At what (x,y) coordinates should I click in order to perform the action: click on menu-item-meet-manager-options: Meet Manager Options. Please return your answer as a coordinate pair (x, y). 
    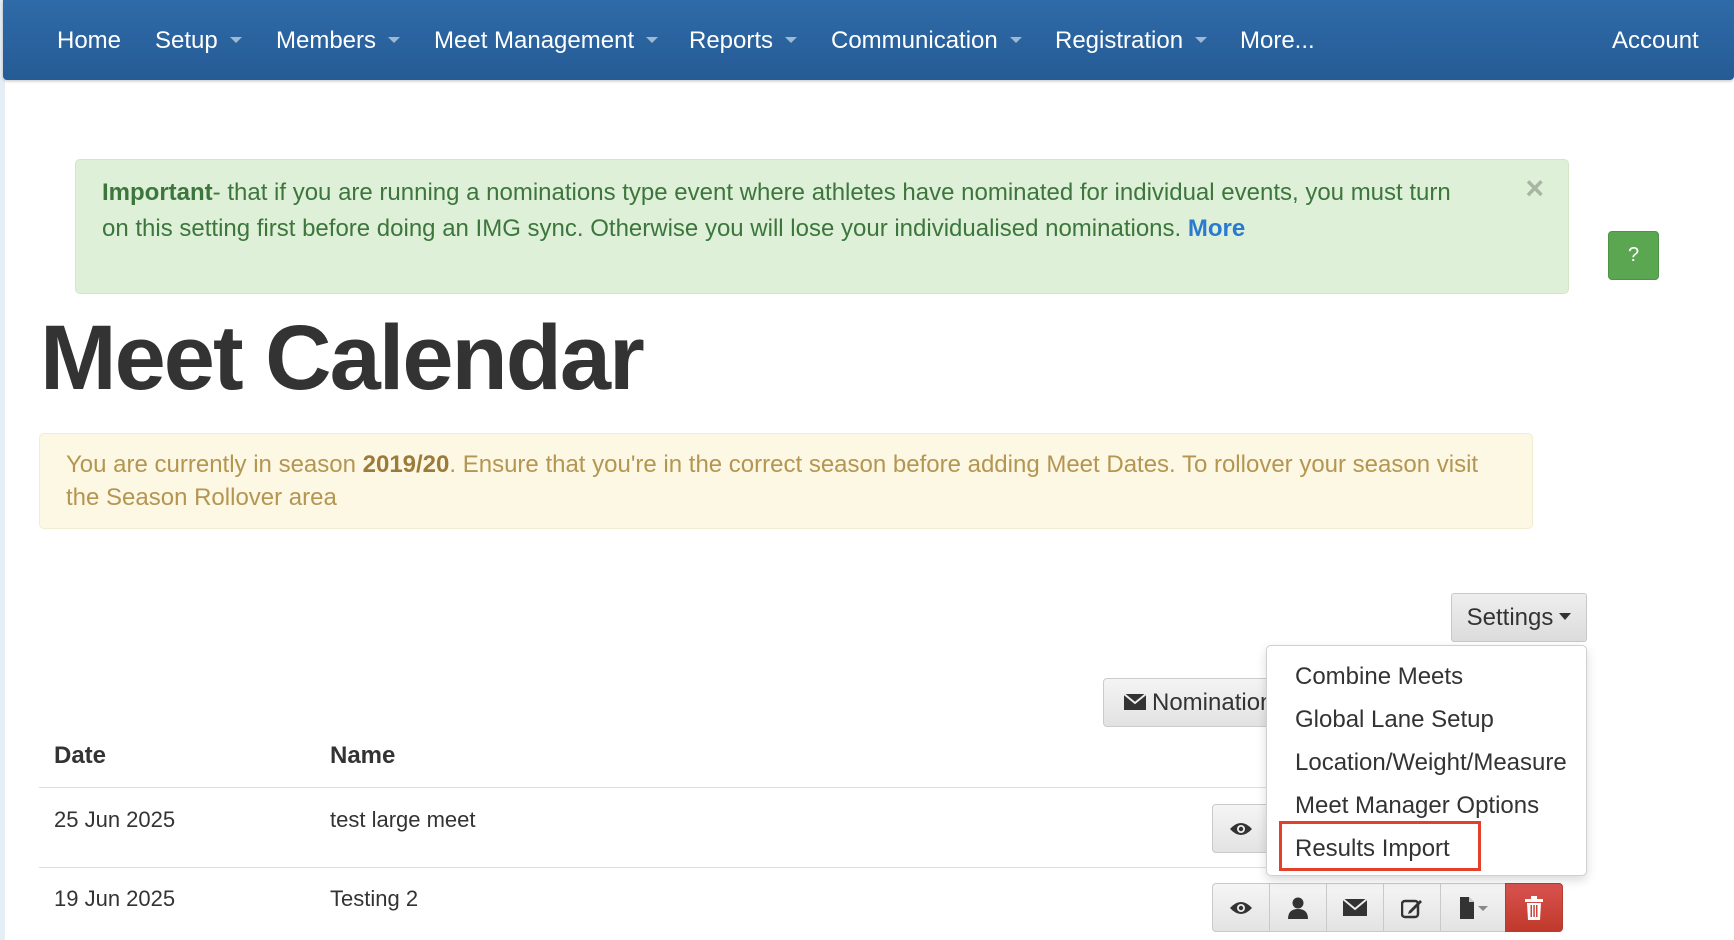
    Looking at the image, I should click on (1426, 805).